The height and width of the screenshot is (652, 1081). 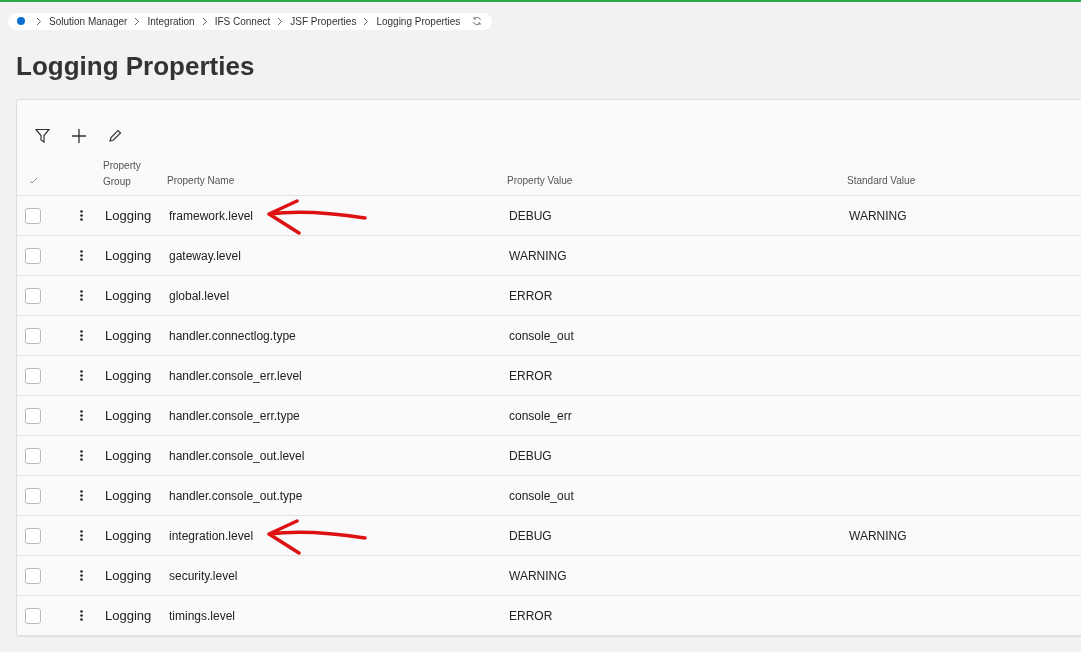 I want to click on breadcrumb-link: JSF Properties, so click(x=323, y=21).